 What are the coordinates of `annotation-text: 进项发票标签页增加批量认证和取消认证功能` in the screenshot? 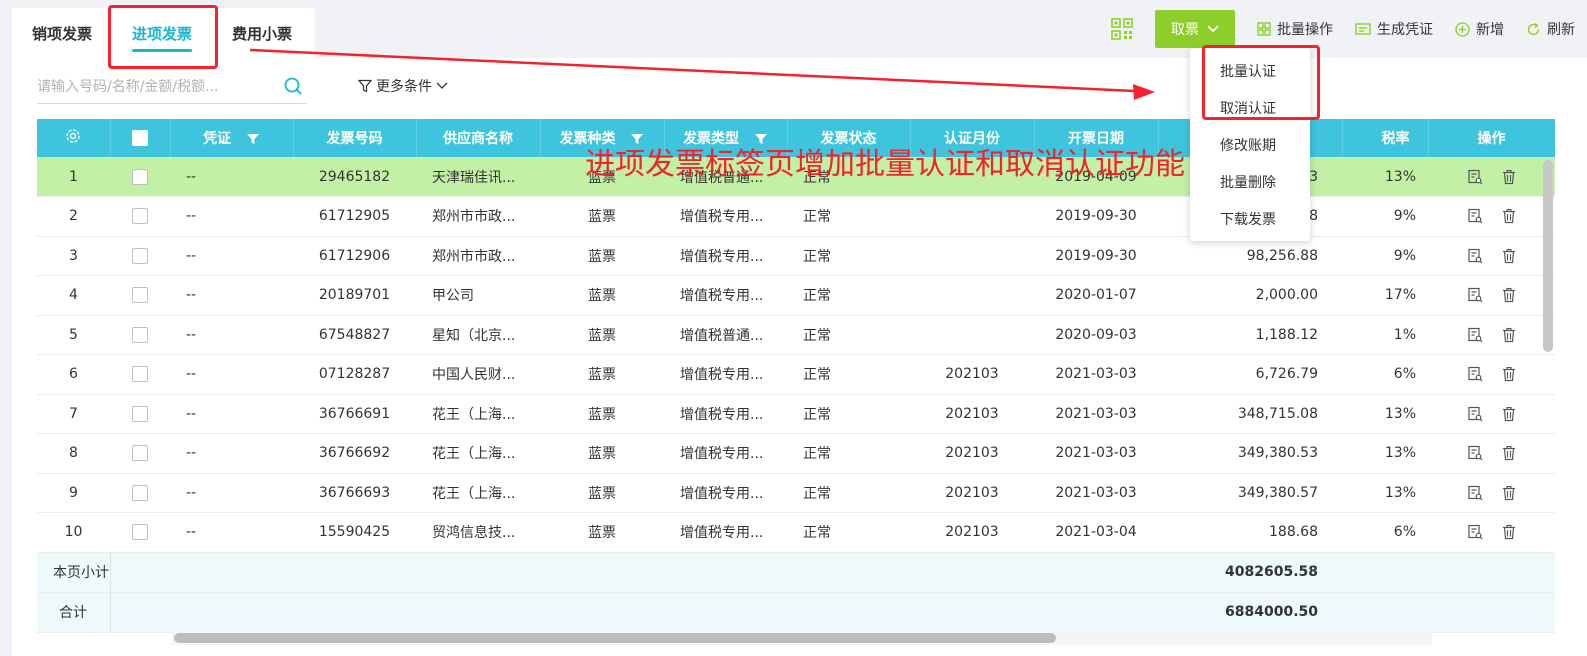 It's located at (885, 164).